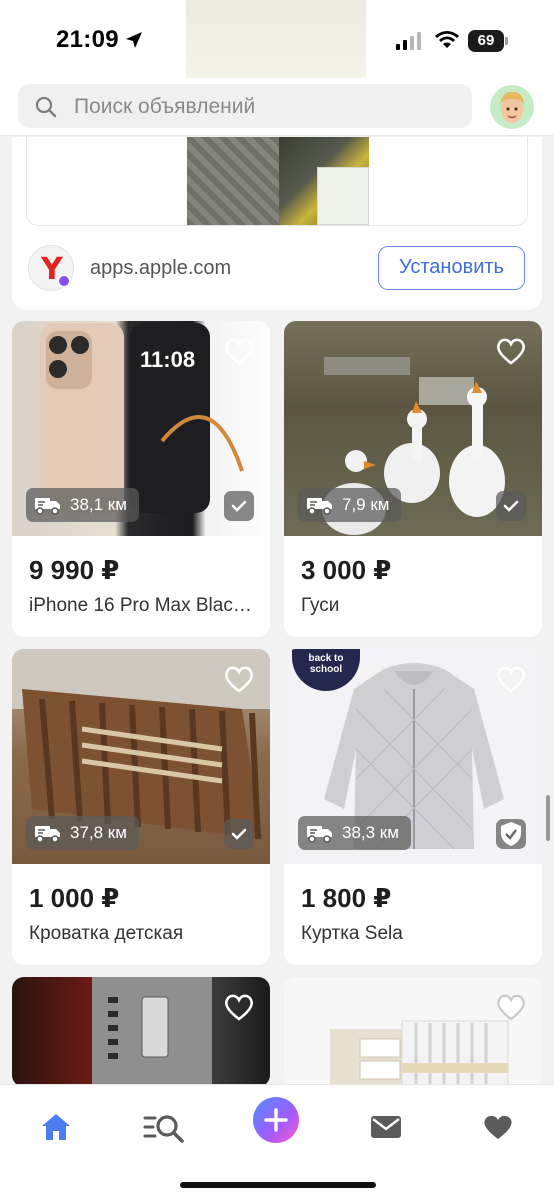 This screenshot has width=554, height=1200. Describe the element at coordinates (278, 1185) in the screenshot. I see `home-indicator` at that location.